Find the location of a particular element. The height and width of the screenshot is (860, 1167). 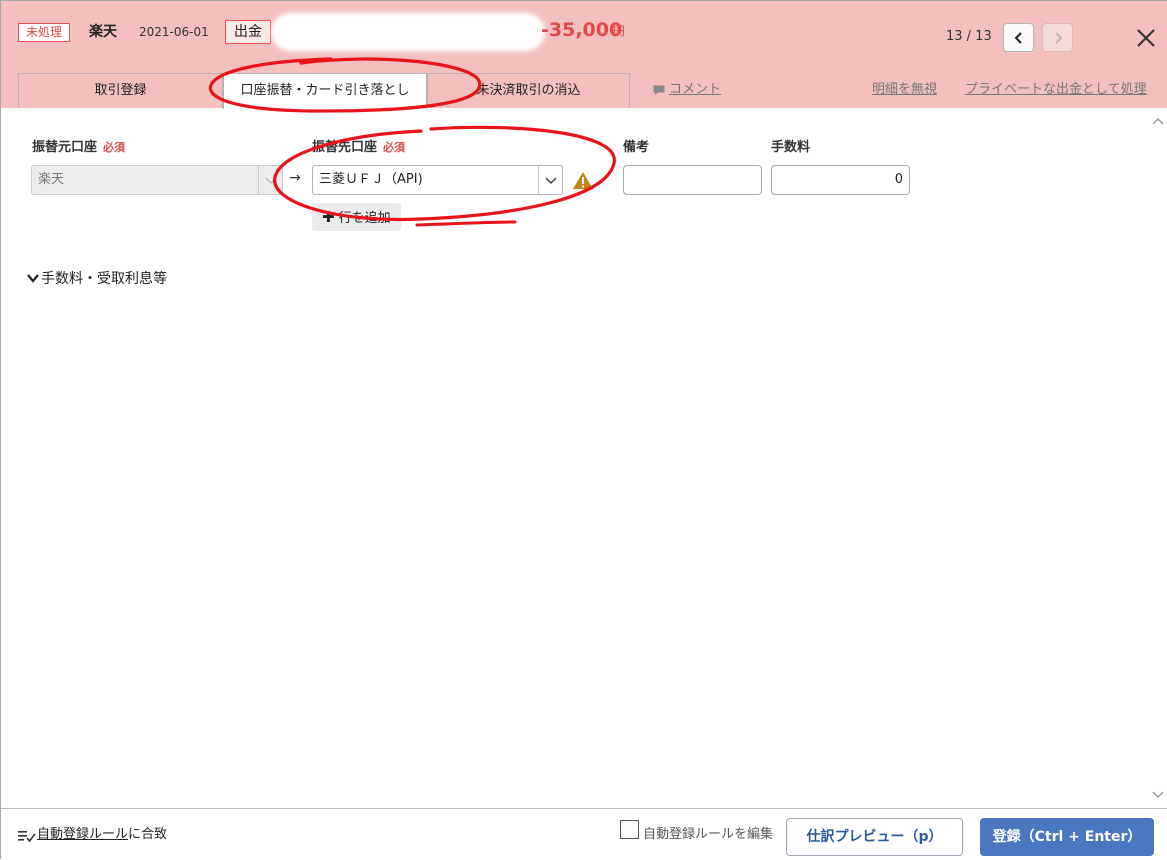

memo-input is located at coordinates (692, 180).